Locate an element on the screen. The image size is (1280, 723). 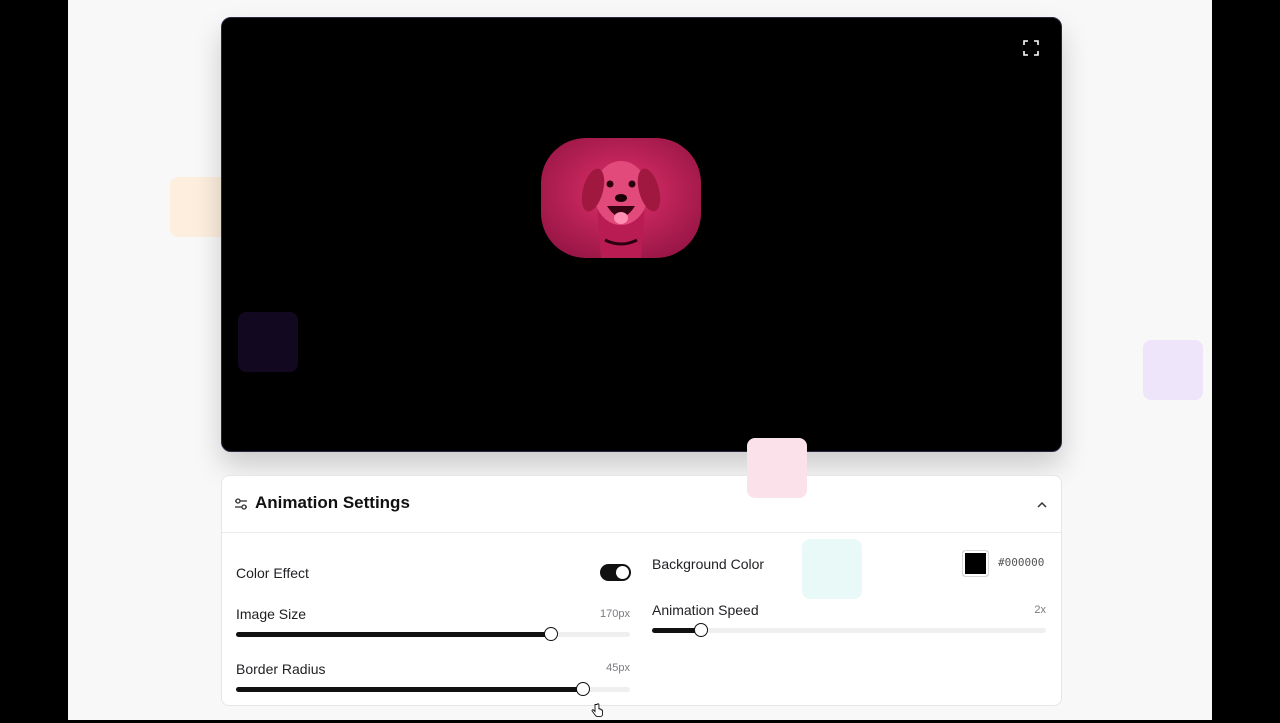
color-effect-toggle is located at coordinates (615, 572).